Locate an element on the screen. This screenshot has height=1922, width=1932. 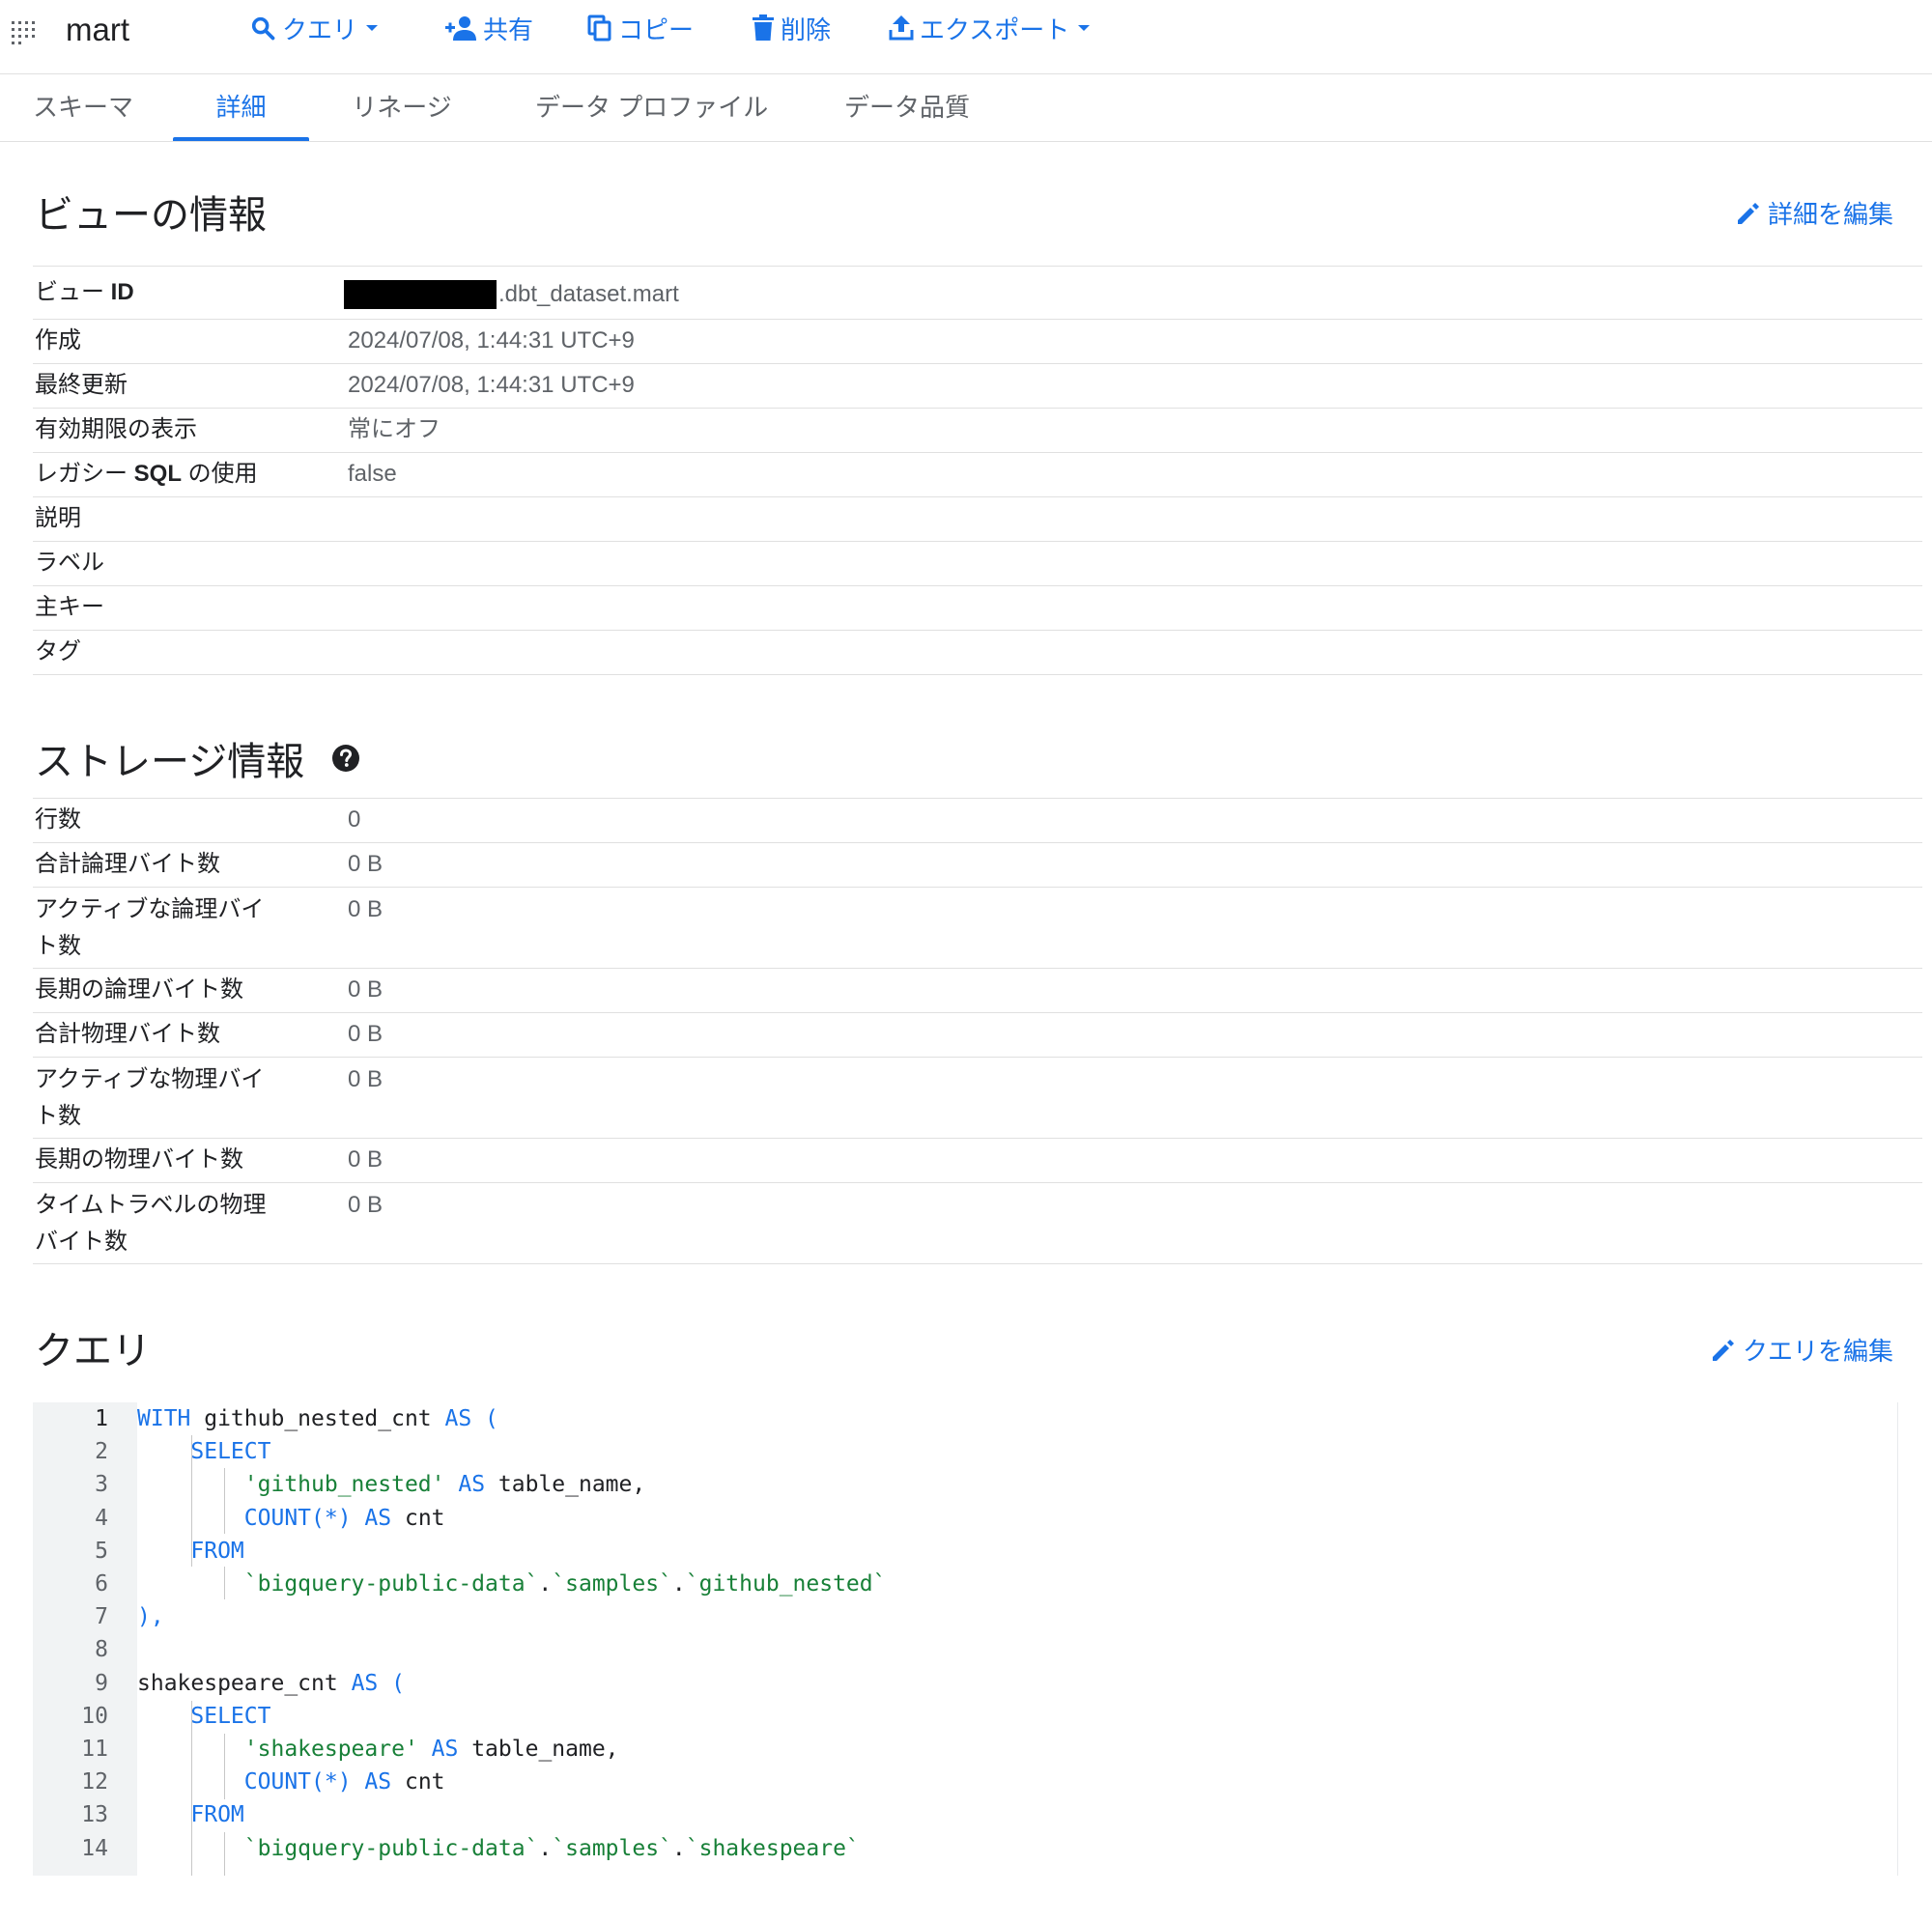
row-label: タイムトラベルの物理 バイト数 is located at coordinates (151, 1223).